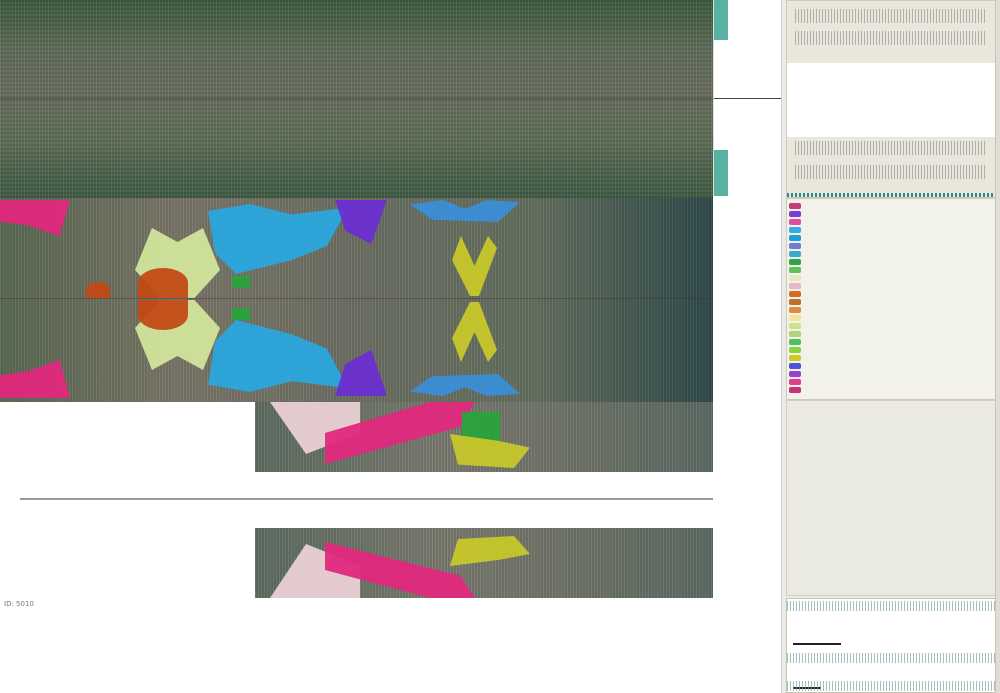 This screenshot has height=693, width=1000. I want to click on orange-feature, so click(163, 283).